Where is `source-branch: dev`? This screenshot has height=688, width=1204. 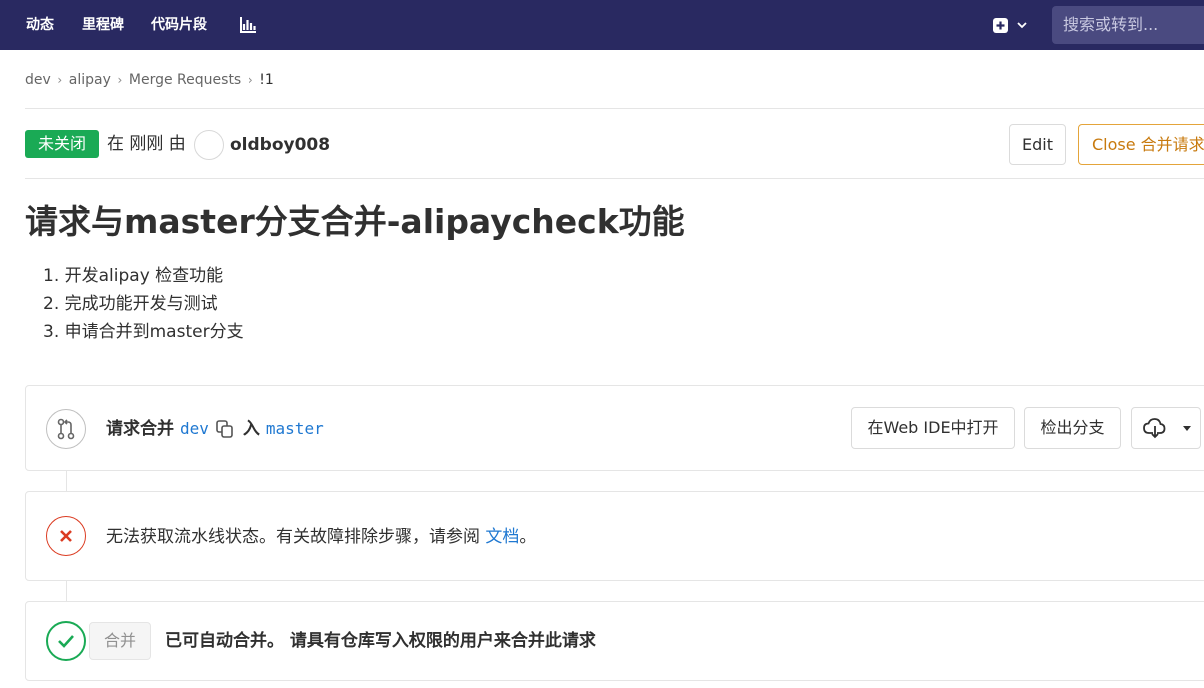 source-branch: dev is located at coordinates (194, 429).